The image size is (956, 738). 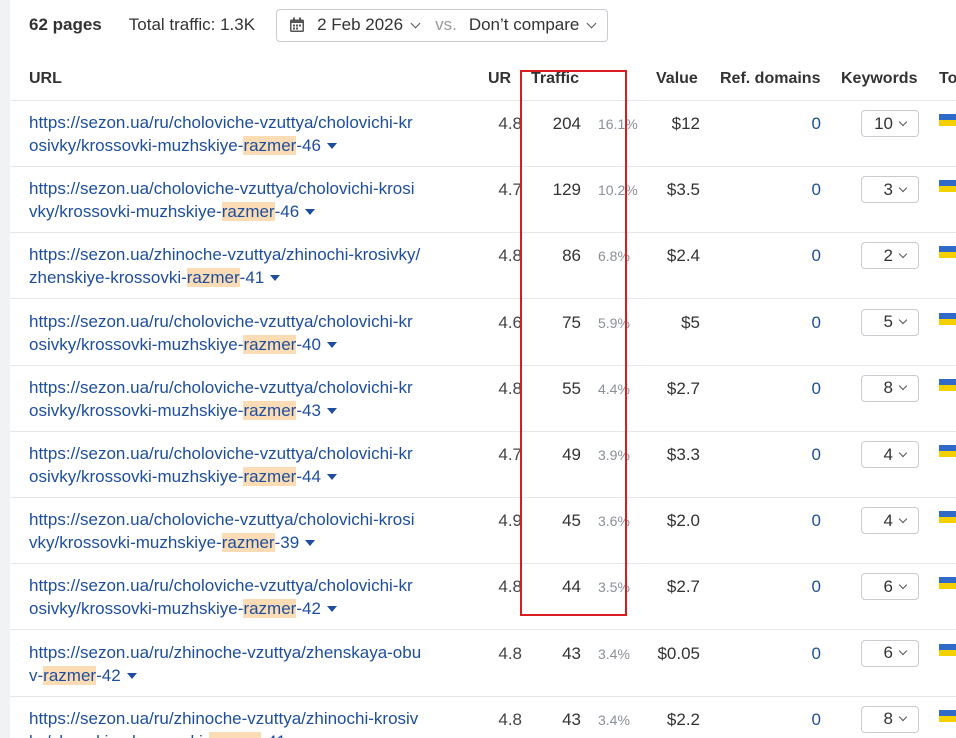 I want to click on url-line-2: ky/zhenskiye-krossovki-razmer-41, so click(x=249, y=734).